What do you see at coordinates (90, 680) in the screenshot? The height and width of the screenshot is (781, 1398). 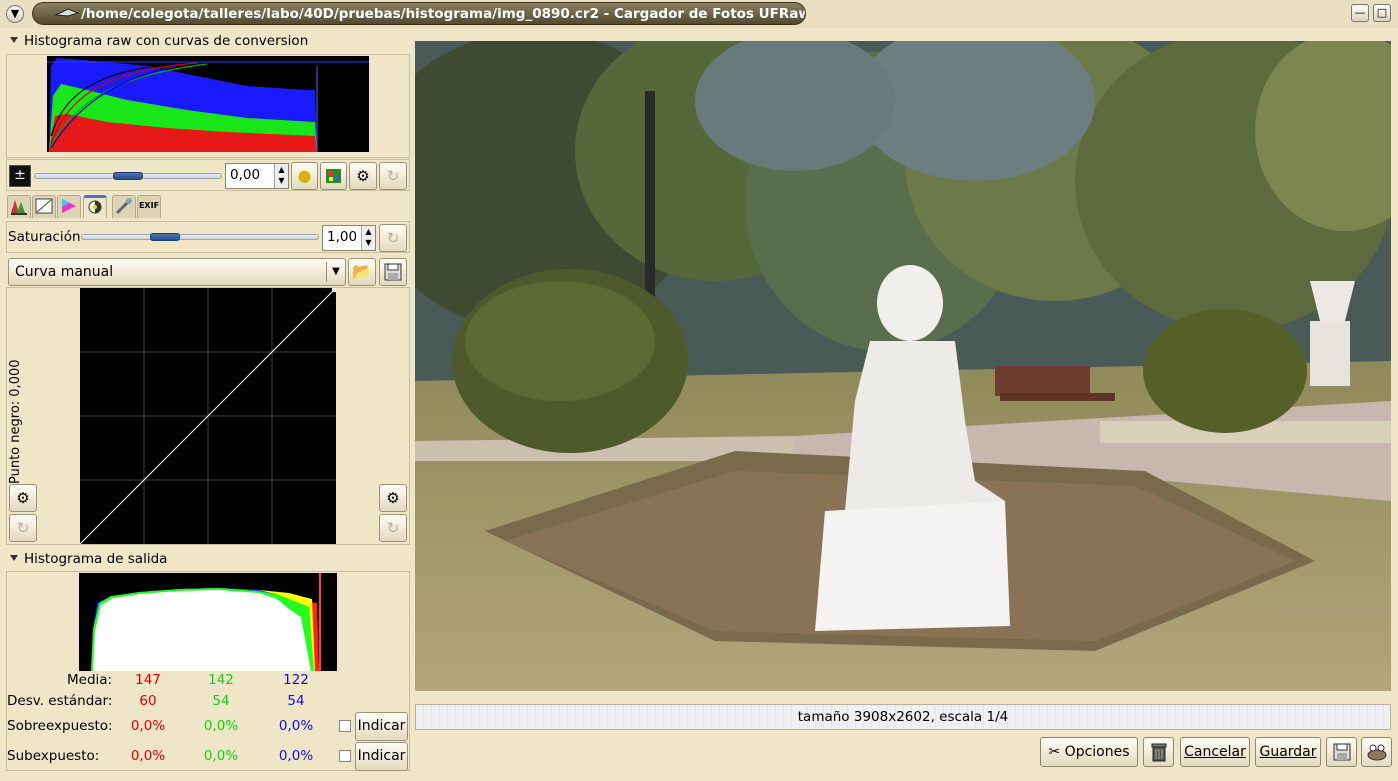 I see `mean-label: Media:` at bounding box center [90, 680].